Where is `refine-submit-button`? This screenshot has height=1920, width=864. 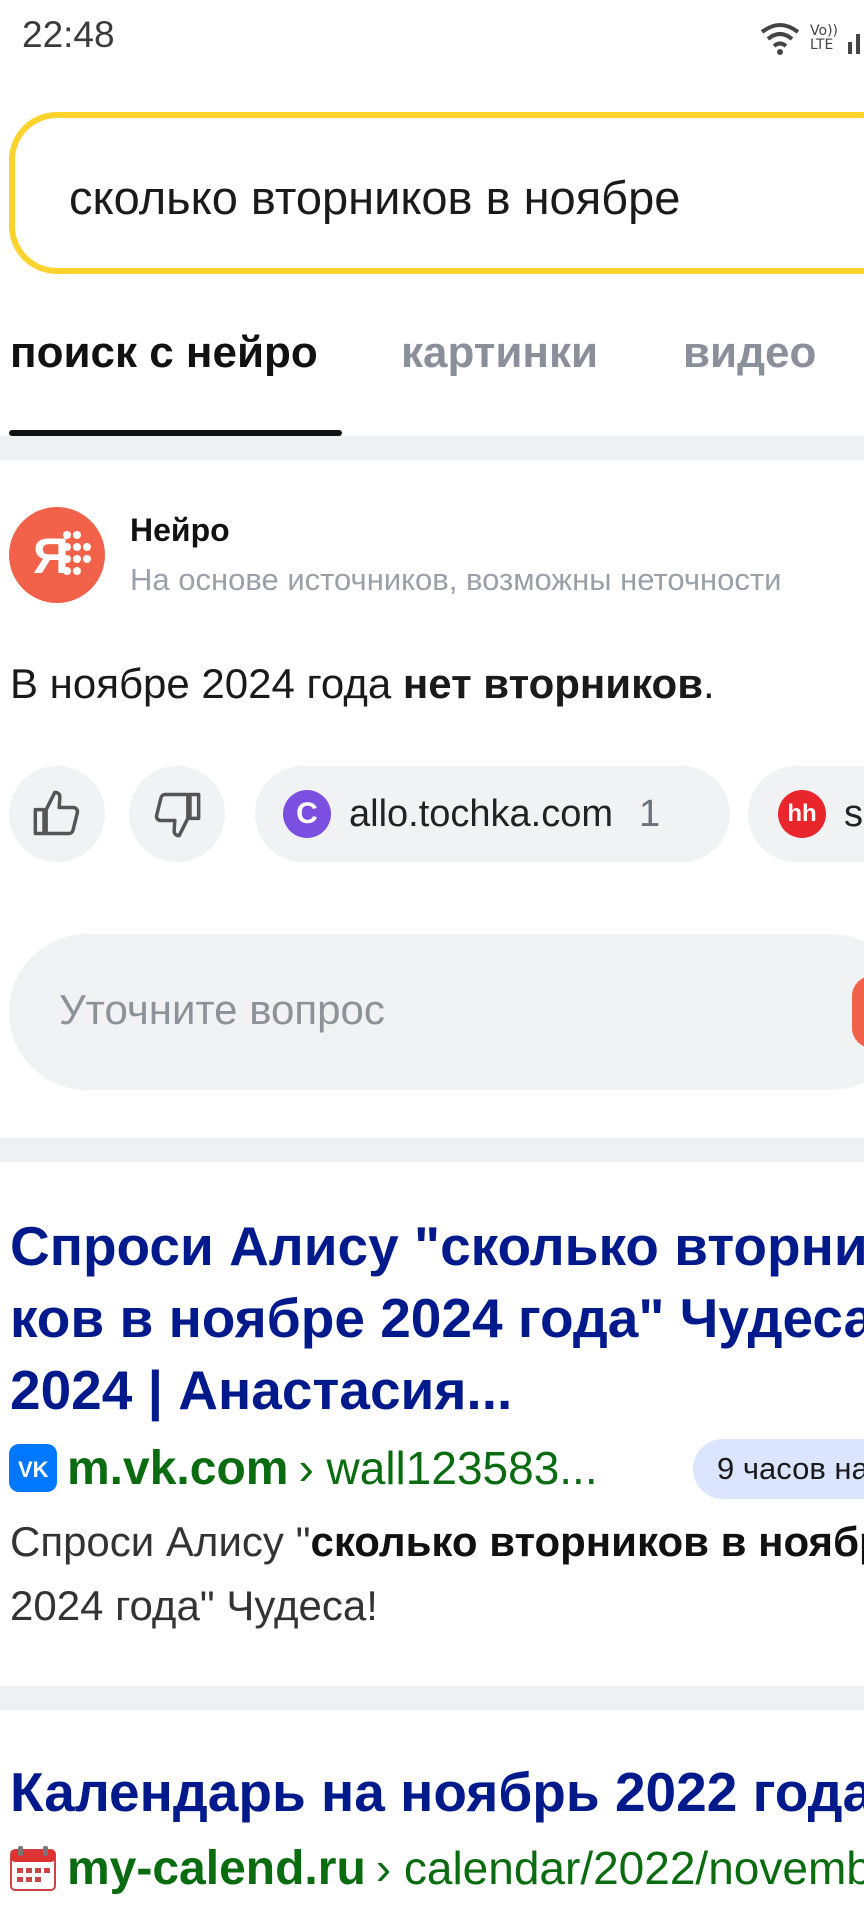 refine-submit-button is located at coordinates (858, 1012).